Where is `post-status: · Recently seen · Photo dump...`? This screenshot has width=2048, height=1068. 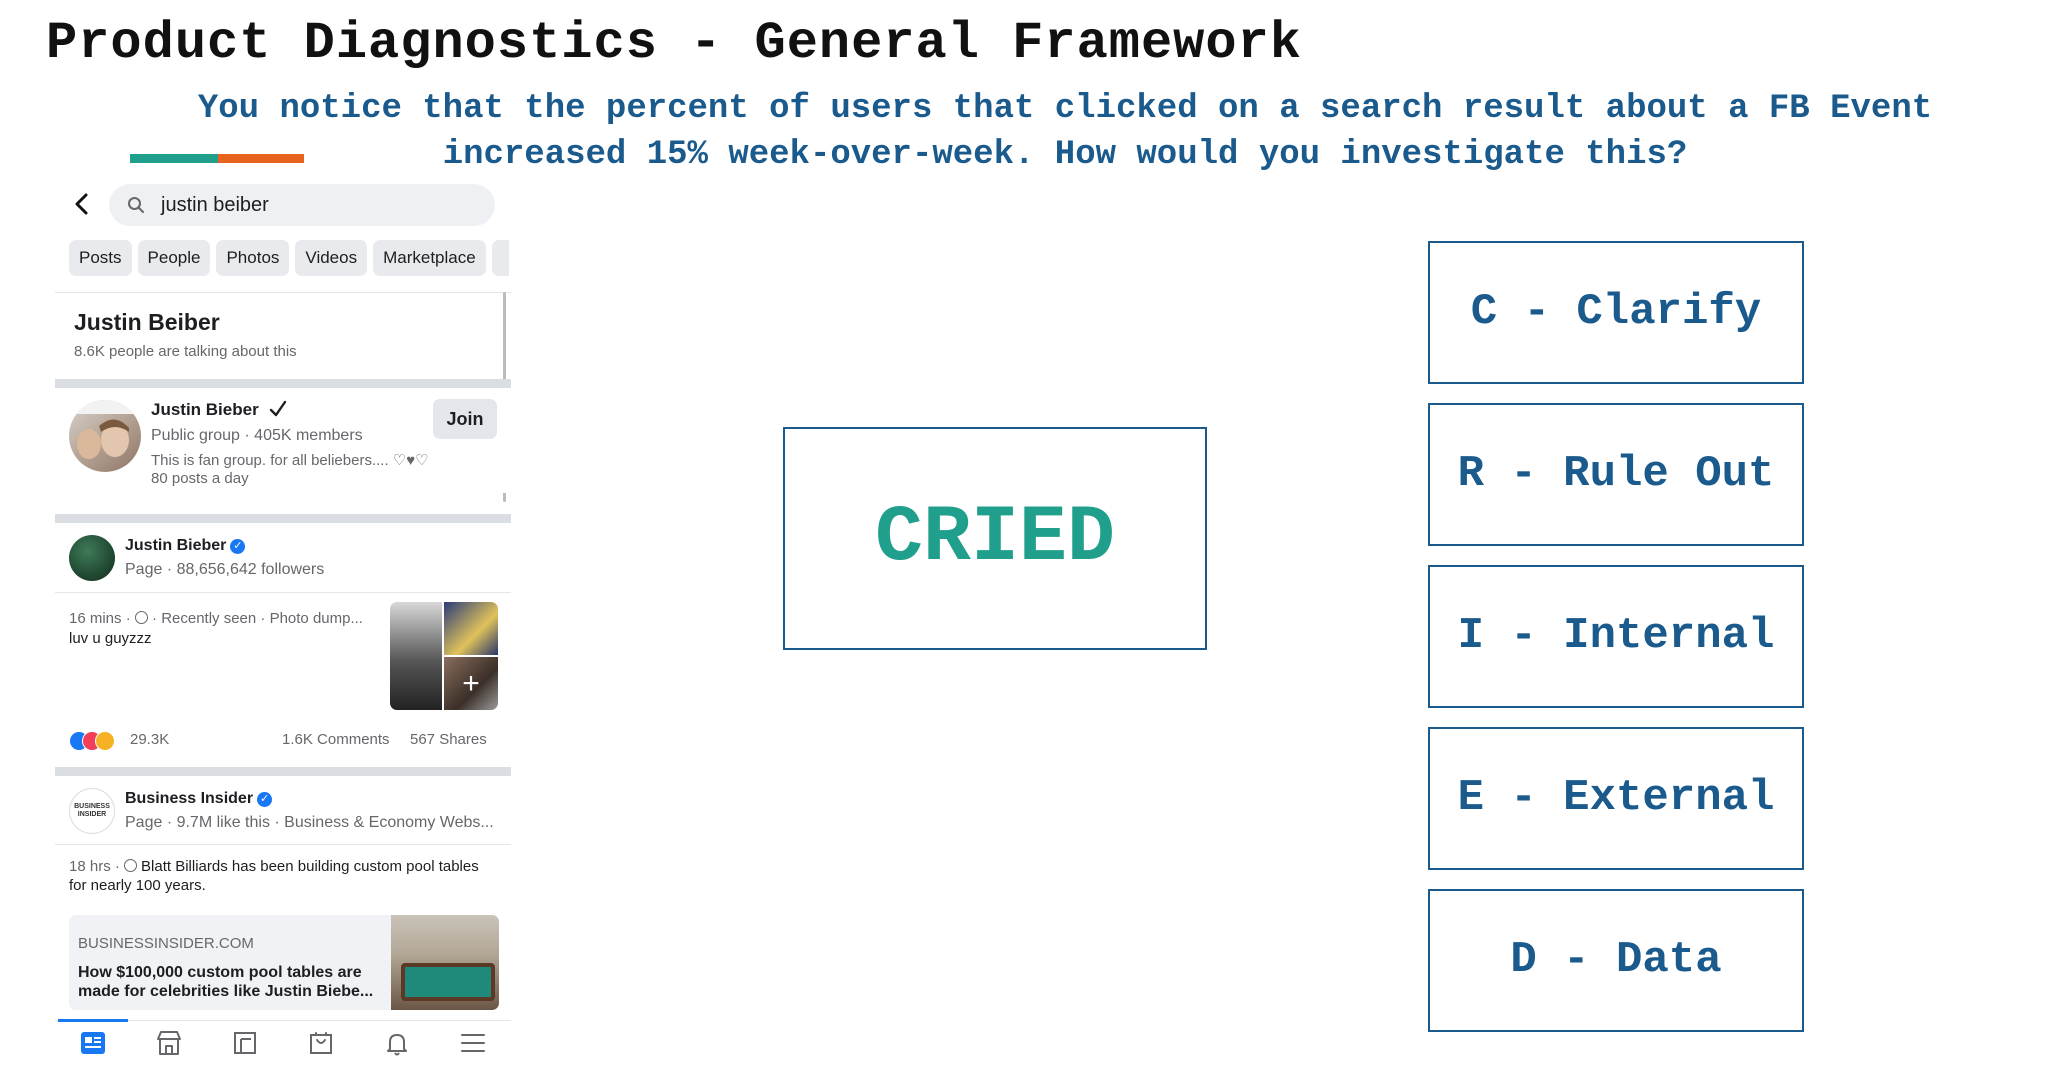
post-status: · Recently seen · Photo dump... is located at coordinates (255, 618).